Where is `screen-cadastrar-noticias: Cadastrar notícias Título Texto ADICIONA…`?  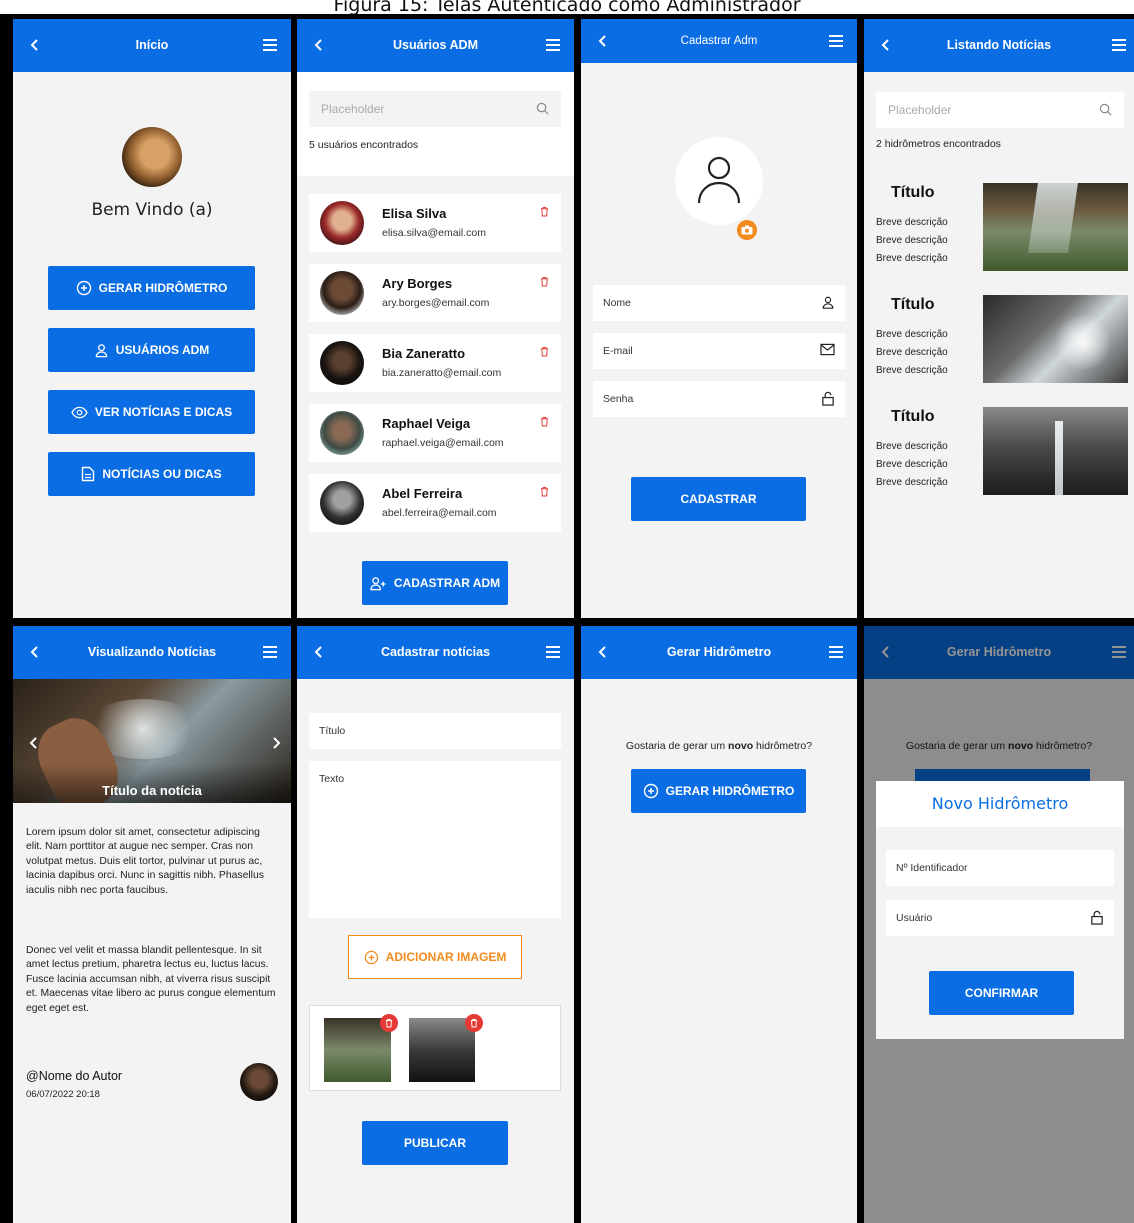
screen-cadastrar-noticias: Cadastrar notícias Título Texto ADICIONA… is located at coordinates (435, 924).